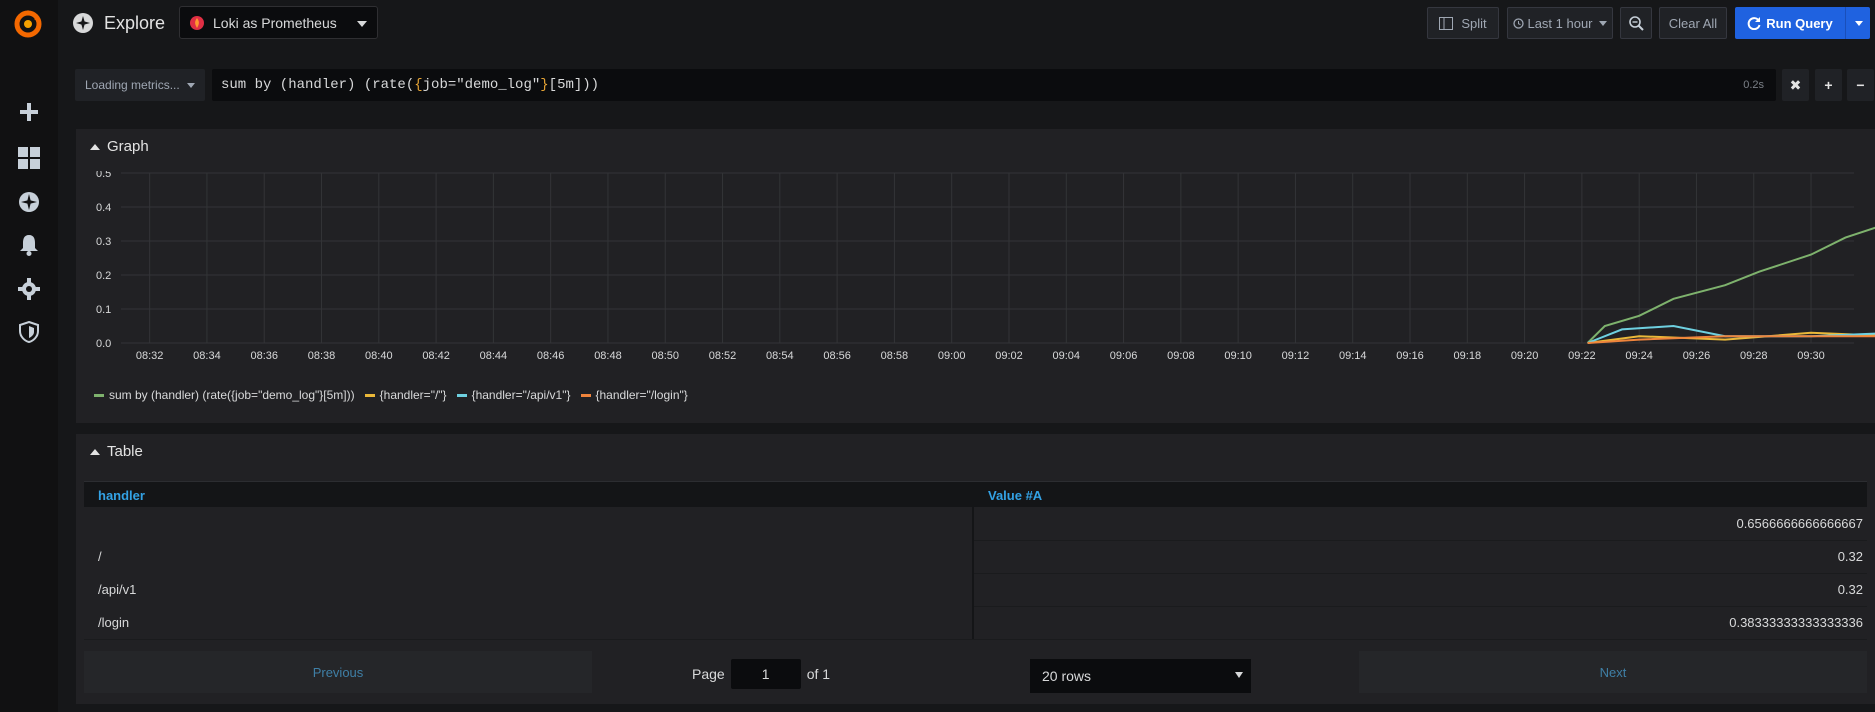 The height and width of the screenshot is (712, 1875). What do you see at coordinates (1828, 85) in the screenshot?
I see `add-query-button: +` at bounding box center [1828, 85].